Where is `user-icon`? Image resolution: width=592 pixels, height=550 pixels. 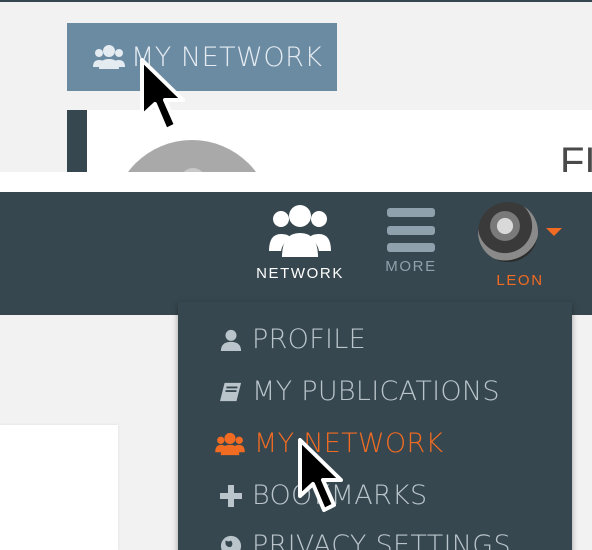
user-icon is located at coordinates (231, 340).